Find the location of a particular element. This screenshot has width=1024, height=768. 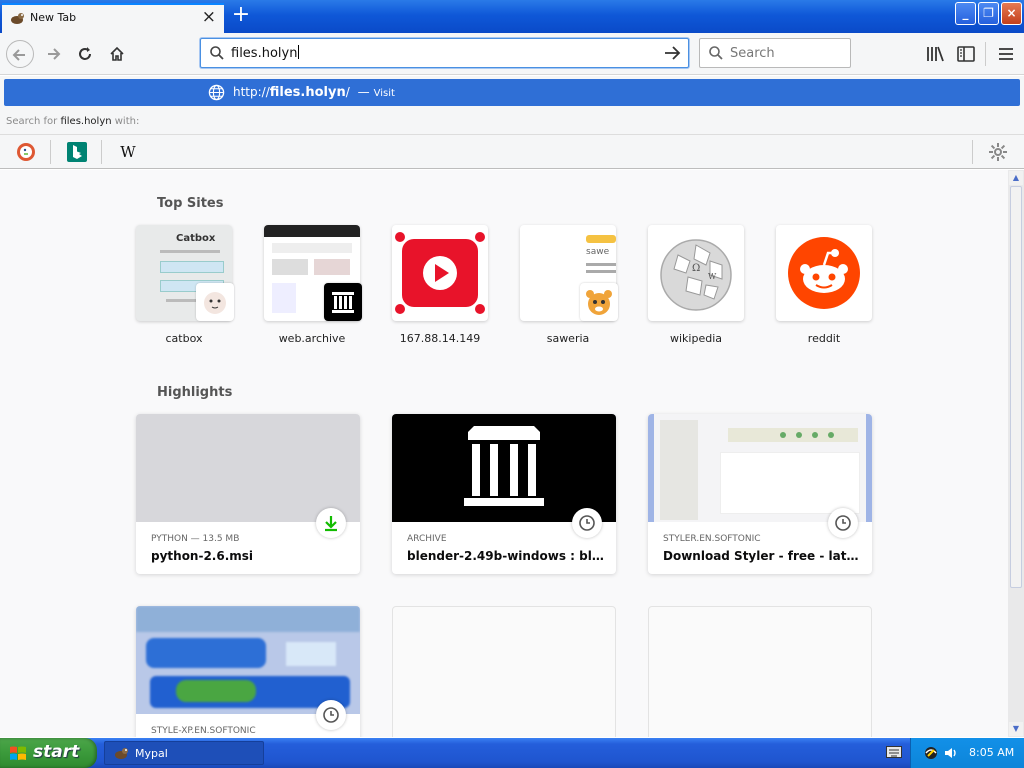

one-off-search-engines: W is located at coordinates (512, 151).